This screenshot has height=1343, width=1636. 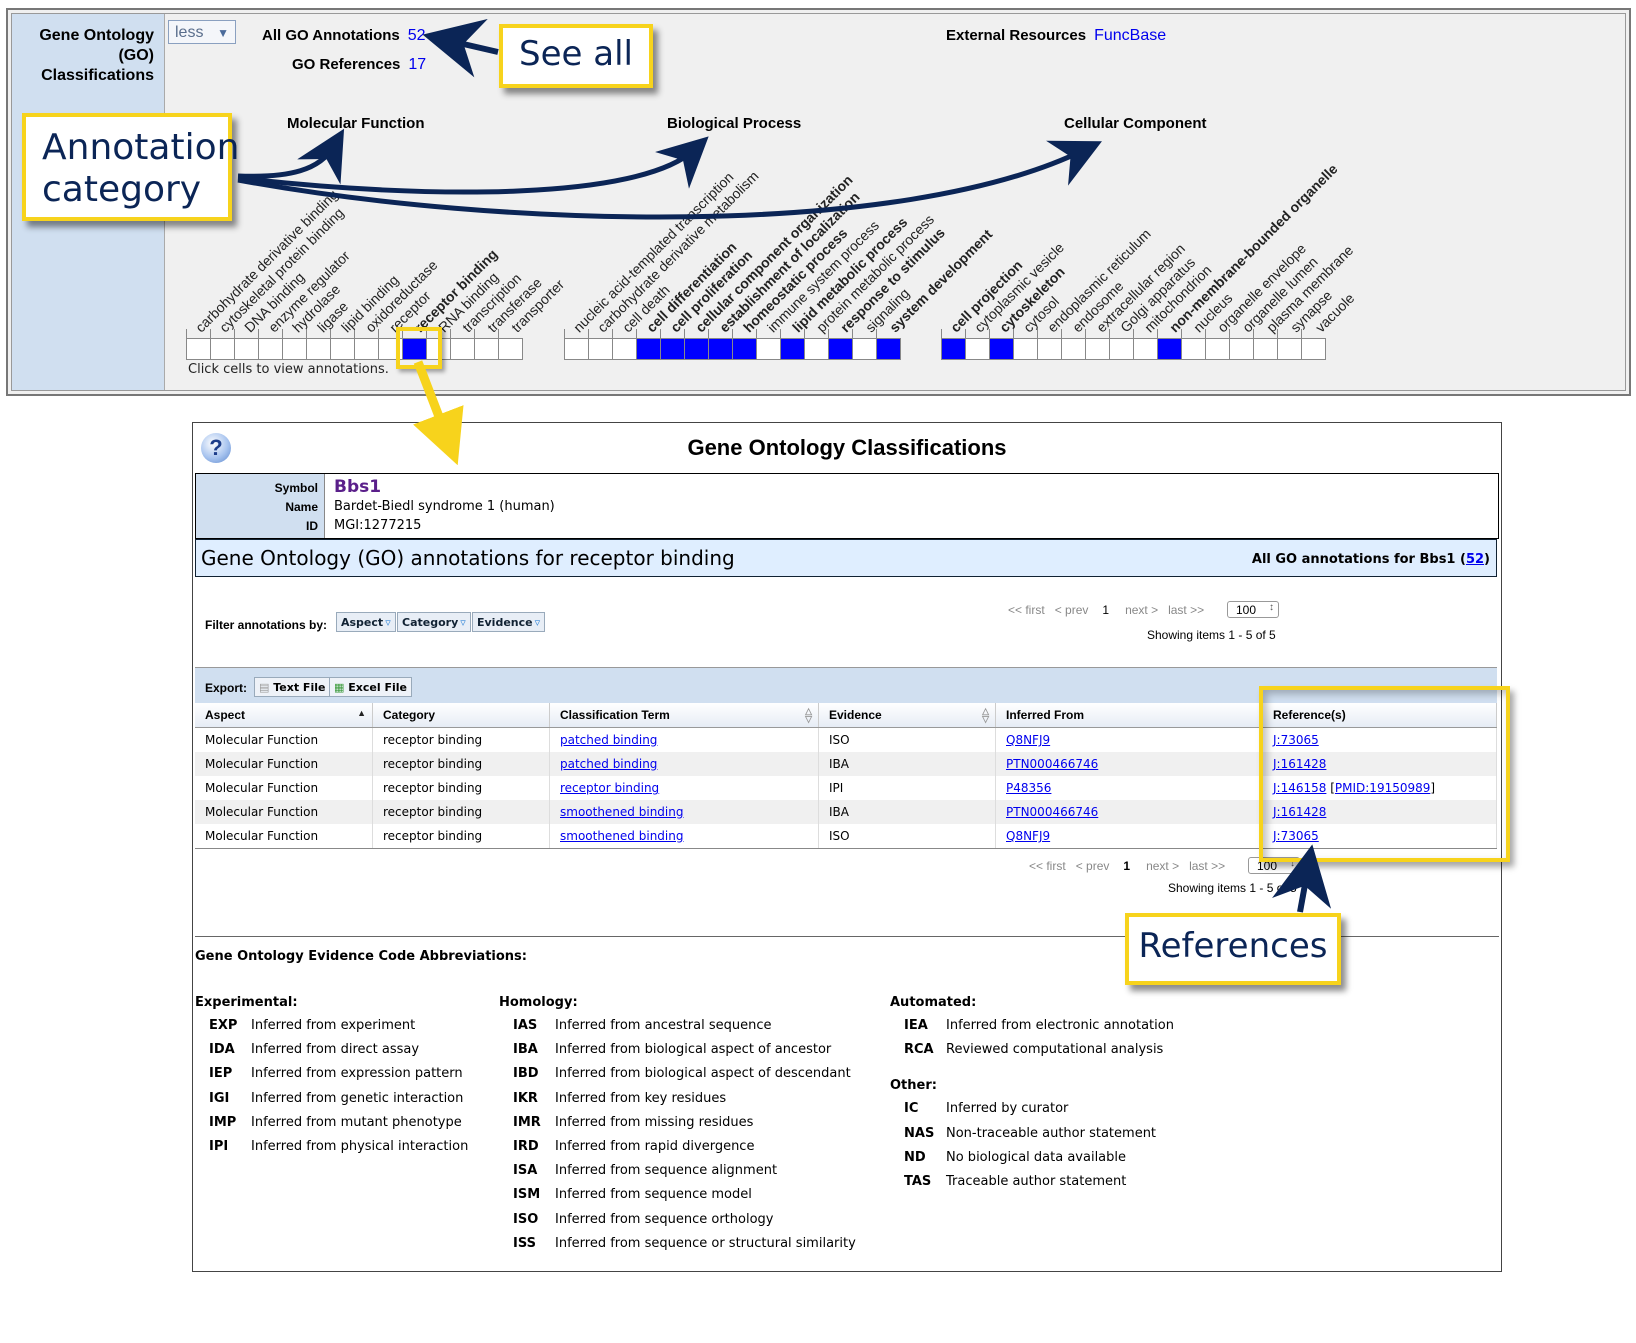 I want to click on all-go-annotations-link: 52, so click(x=417, y=35).